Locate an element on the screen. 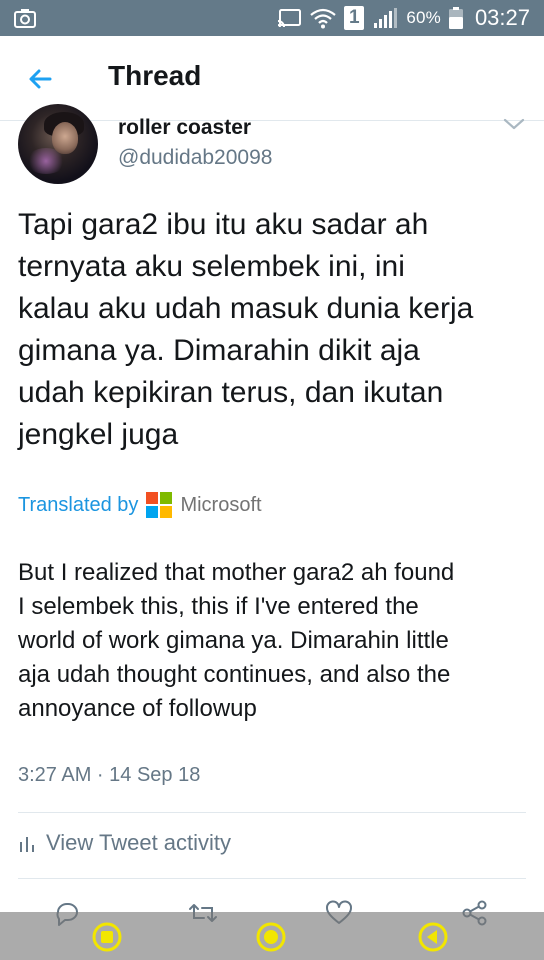 Image resolution: width=544 pixels, height=960 pixels. user-handle: @dudidab20098 is located at coordinates (195, 158).